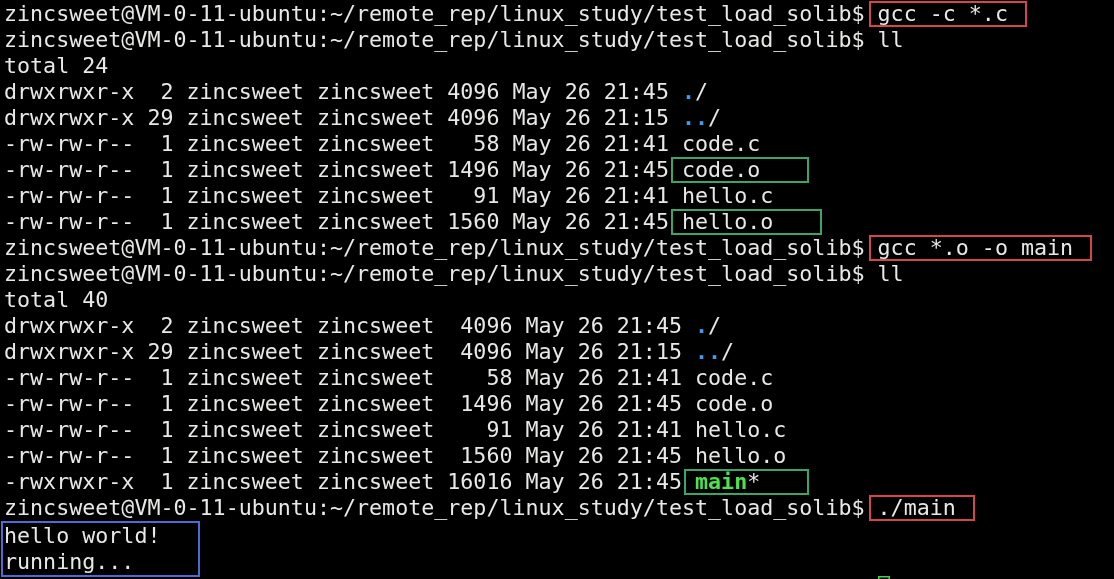  What do you see at coordinates (56, 66) in the screenshot?
I see `output-text: total 24` at bounding box center [56, 66].